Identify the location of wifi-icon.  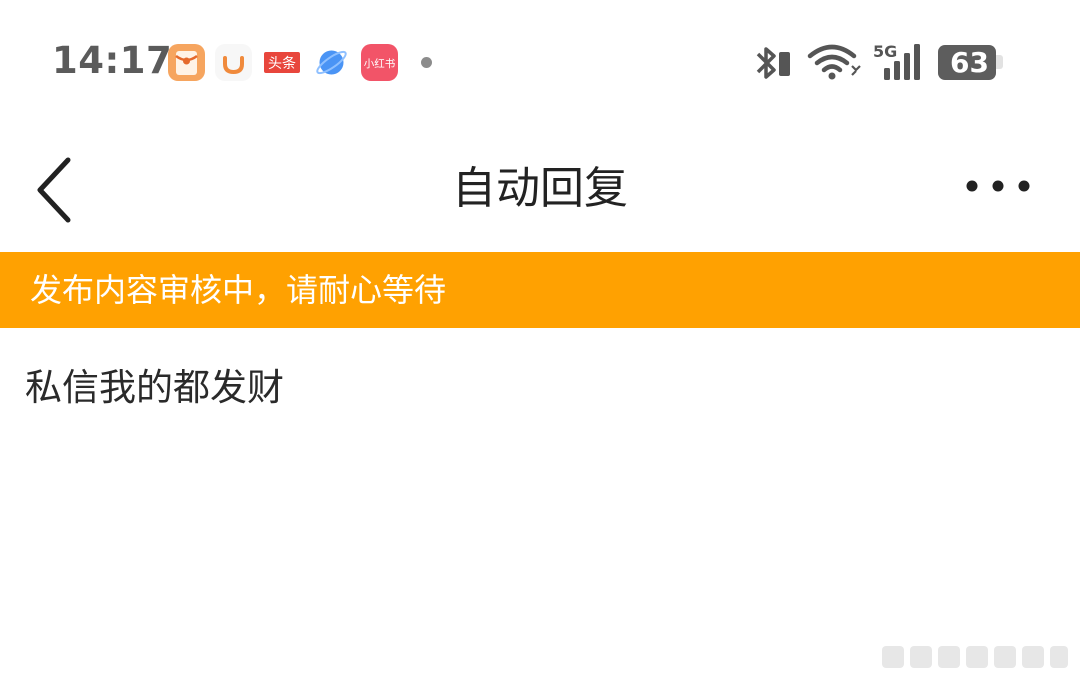
(834, 62).